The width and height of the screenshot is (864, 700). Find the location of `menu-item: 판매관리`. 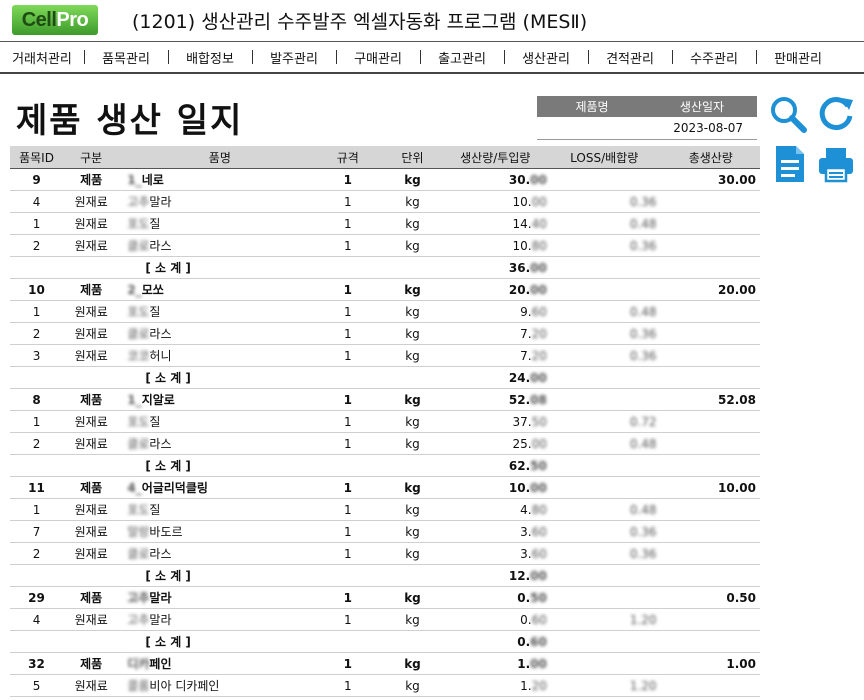

menu-item: 판매관리 is located at coordinates (798, 57).